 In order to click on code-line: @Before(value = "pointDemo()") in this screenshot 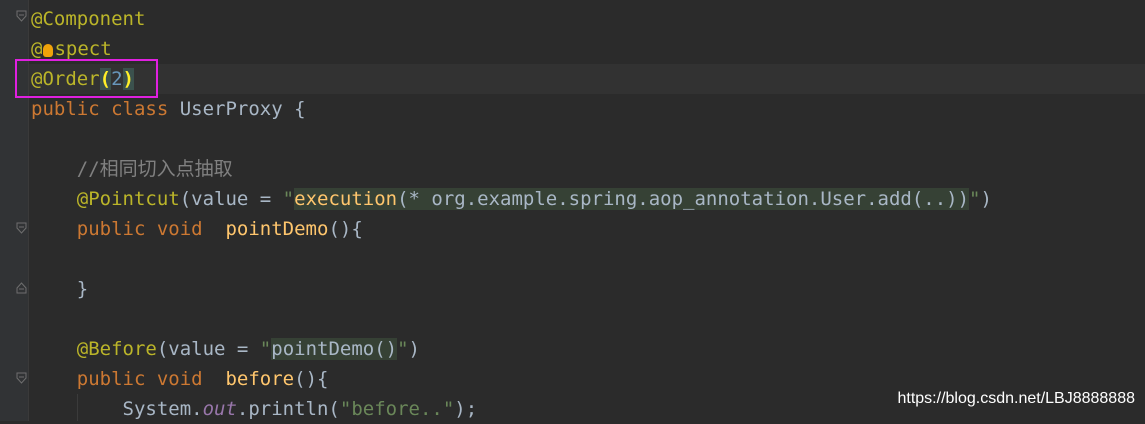, I will do `click(588, 349)`.